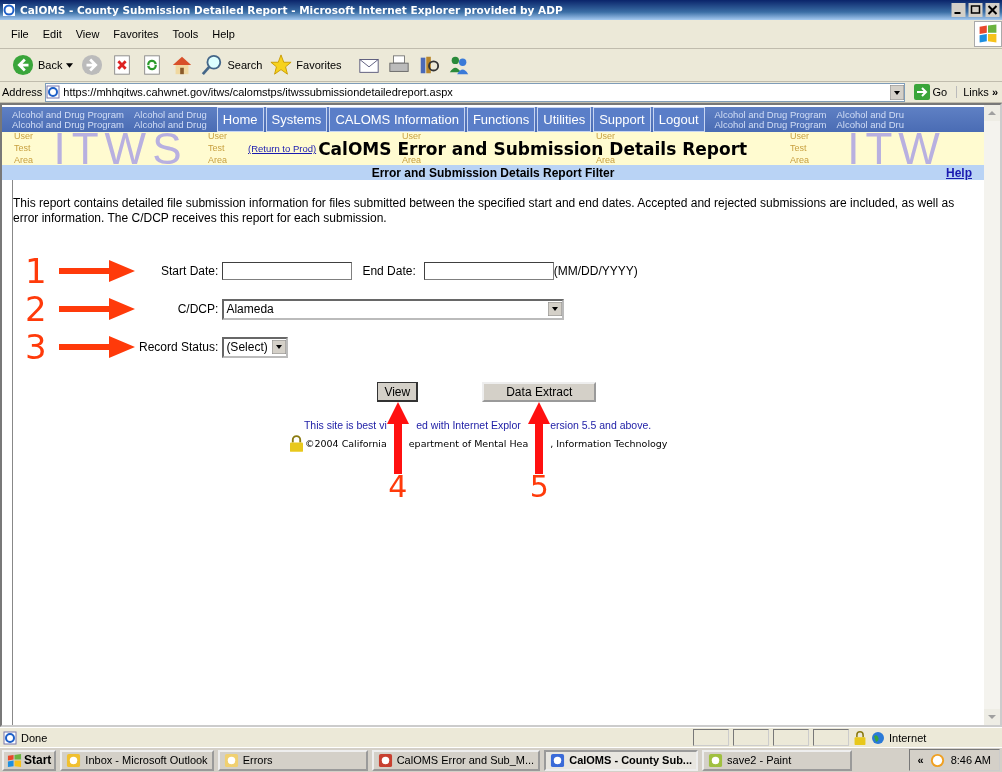 Image resolution: width=1002 pixels, height=772 pixels. What do you see at coordinates (189, 271) in the screenshot?
I see `start-date-label: Start Date:` at bounding box center [189, 271].